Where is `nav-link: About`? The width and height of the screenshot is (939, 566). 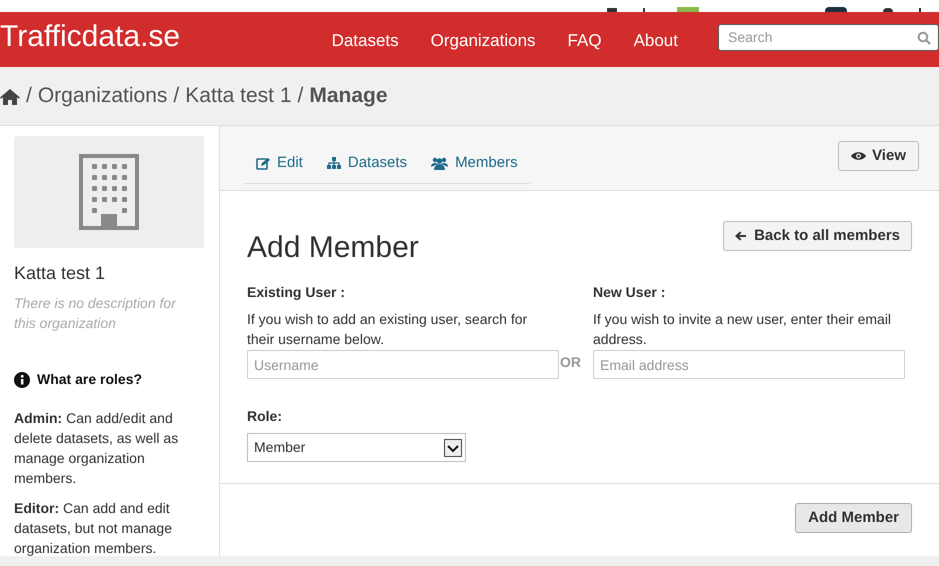
nav-link: About is located at coordinates (656, 40).